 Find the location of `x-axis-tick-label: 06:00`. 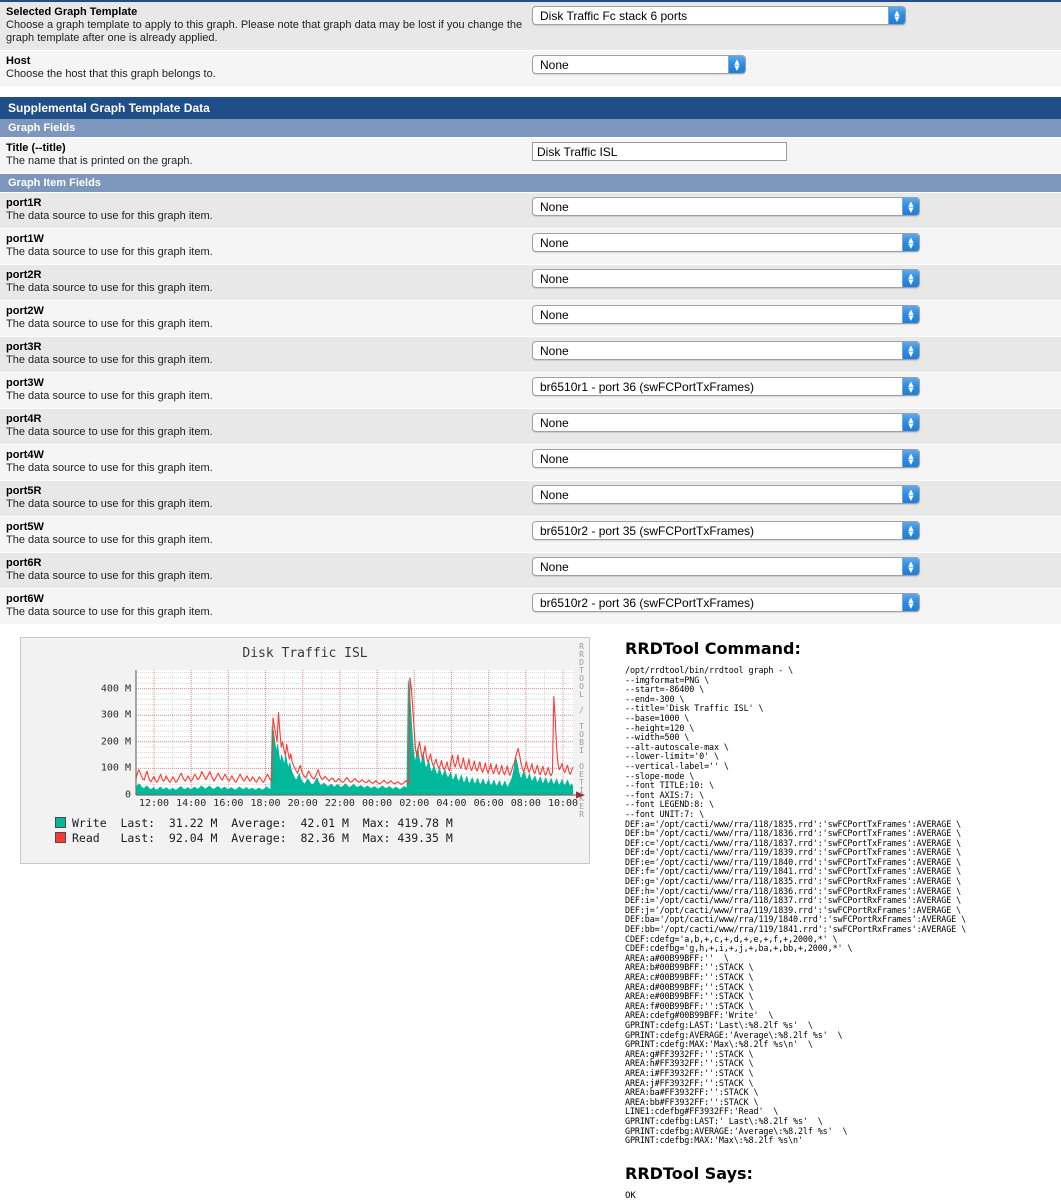

x-axis-tick-label: 06:00 is located at coordinates (488, 803).